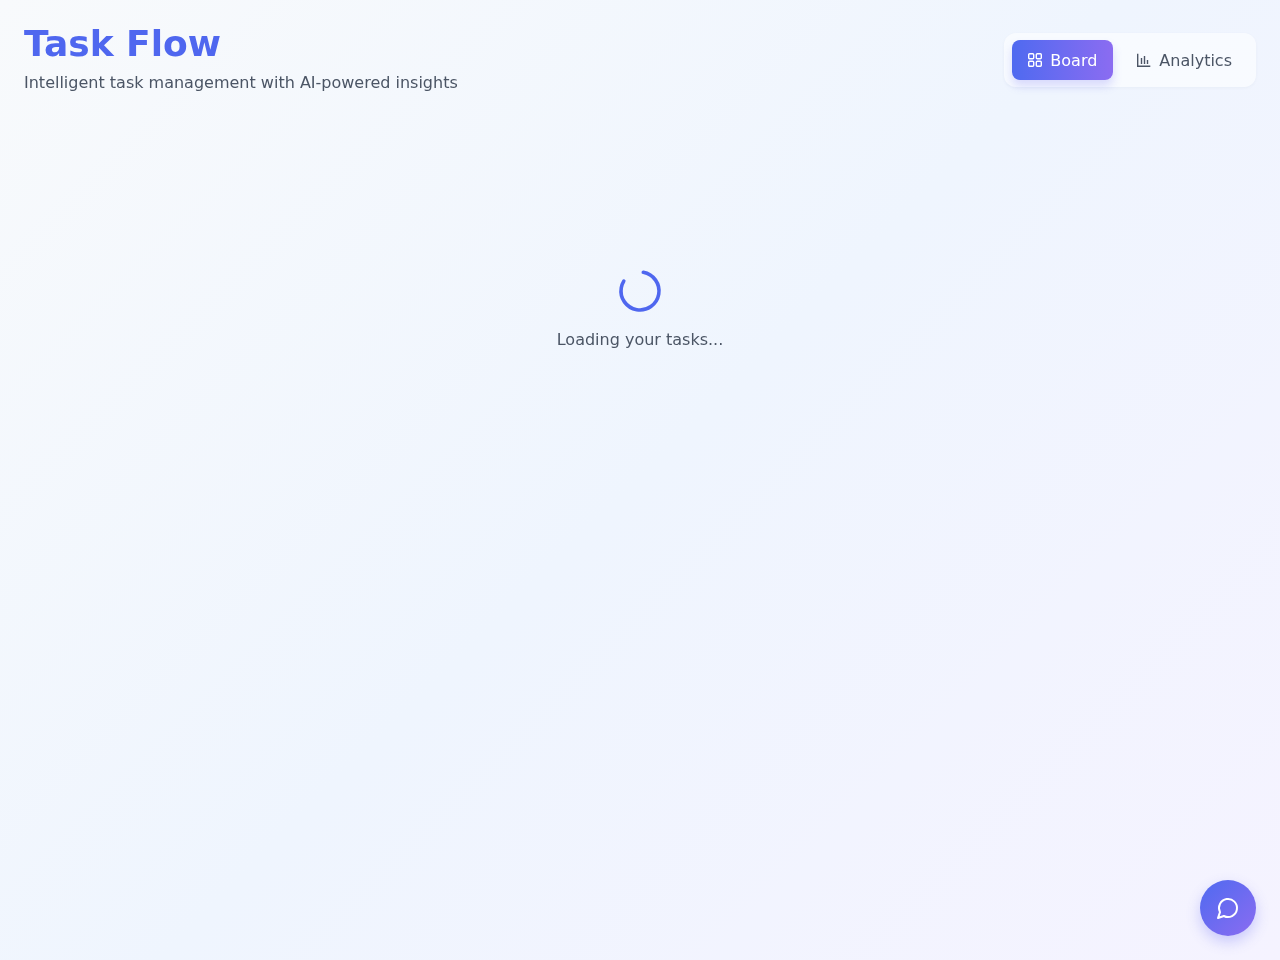 This screenshot has height=960, width=1280. What do you see at coordinates (241, 83) in the screenshot?
I see `app-subtitle: Intelligent task management with AI-powered insights` at bounding box center [241, 83].